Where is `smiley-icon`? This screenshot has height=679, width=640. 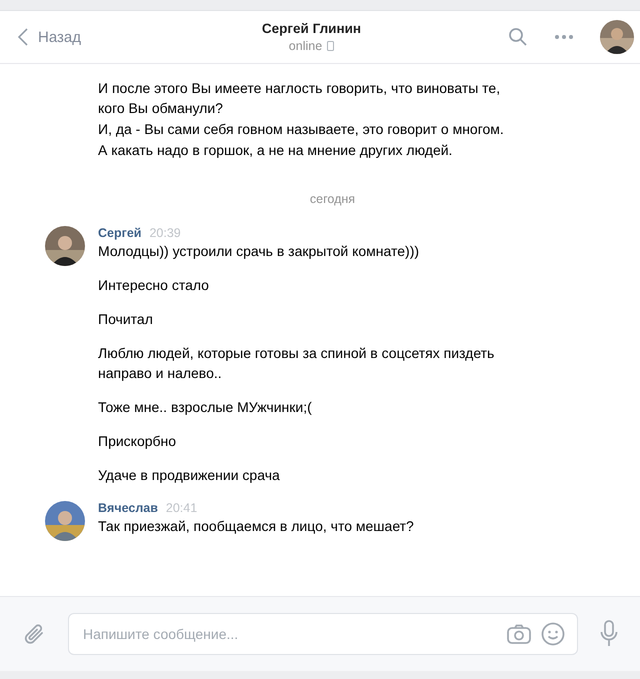 smiley-icon is located at coordinates (553, 634).